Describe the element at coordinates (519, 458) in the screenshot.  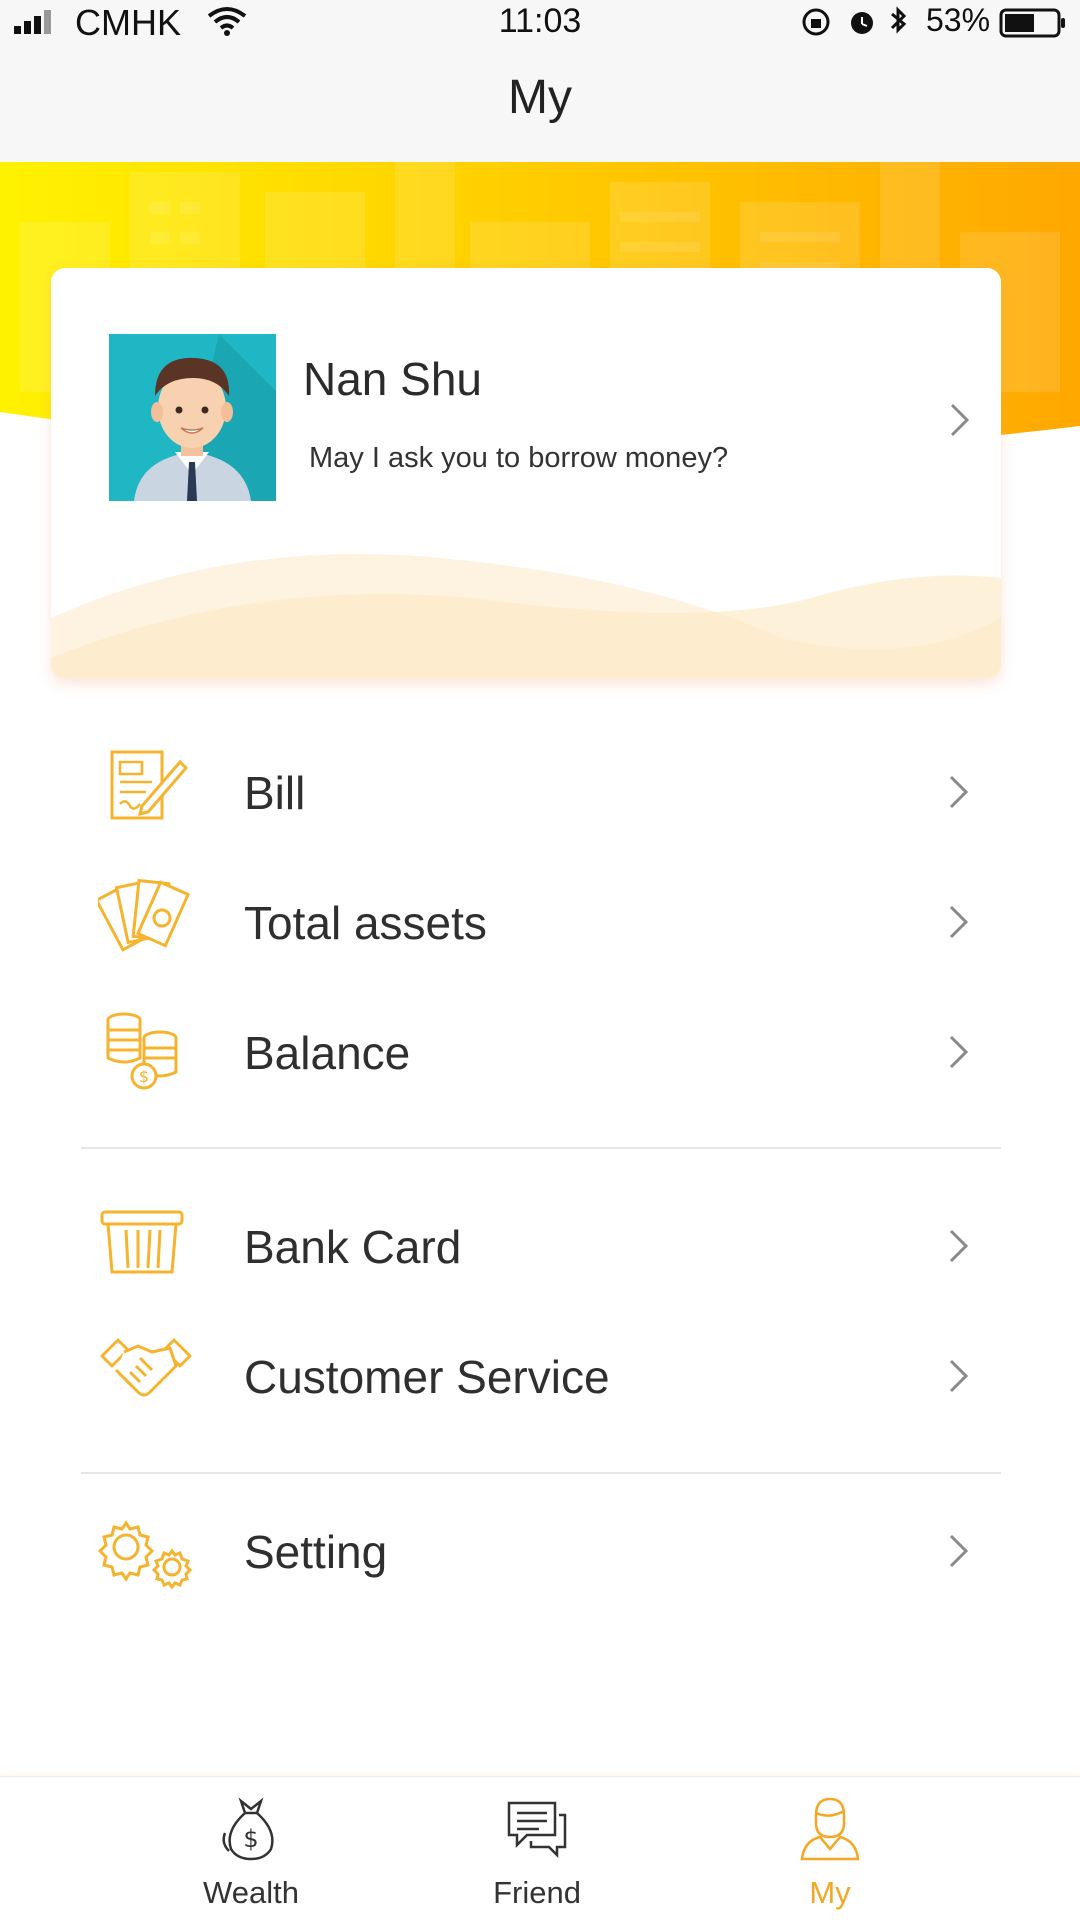
I see `profile-motto: May I ask you to borrow money?` at that location.